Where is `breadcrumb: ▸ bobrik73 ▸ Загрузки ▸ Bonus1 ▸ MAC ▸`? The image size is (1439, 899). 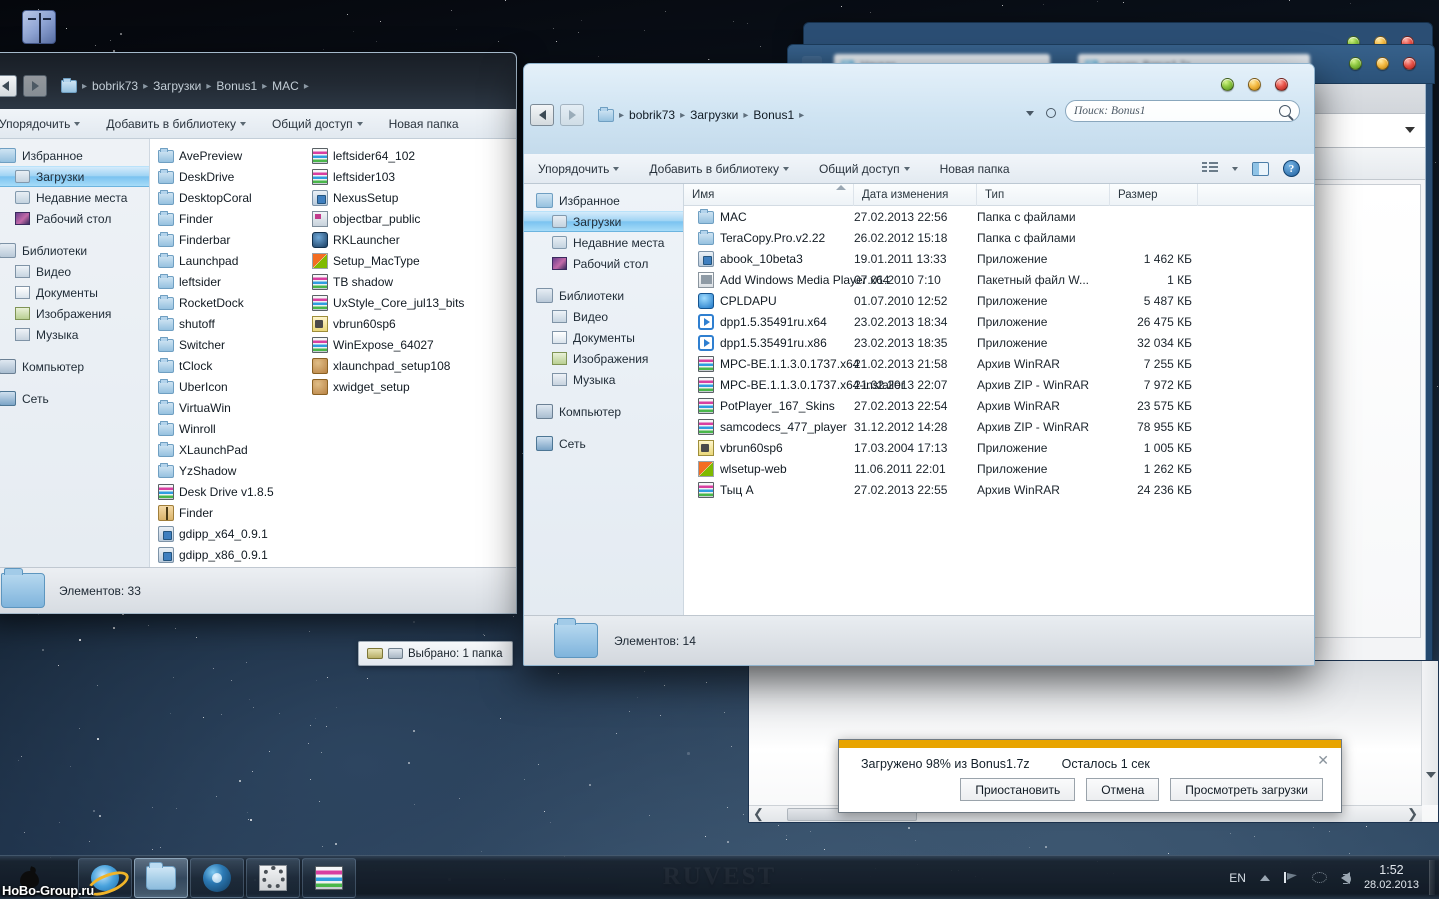 breadcrumb: ▸ bobrik73 ▸ Загрузки ▸ Bonus1 ▸ MAC ▸ is located at coordinates (185, 85).